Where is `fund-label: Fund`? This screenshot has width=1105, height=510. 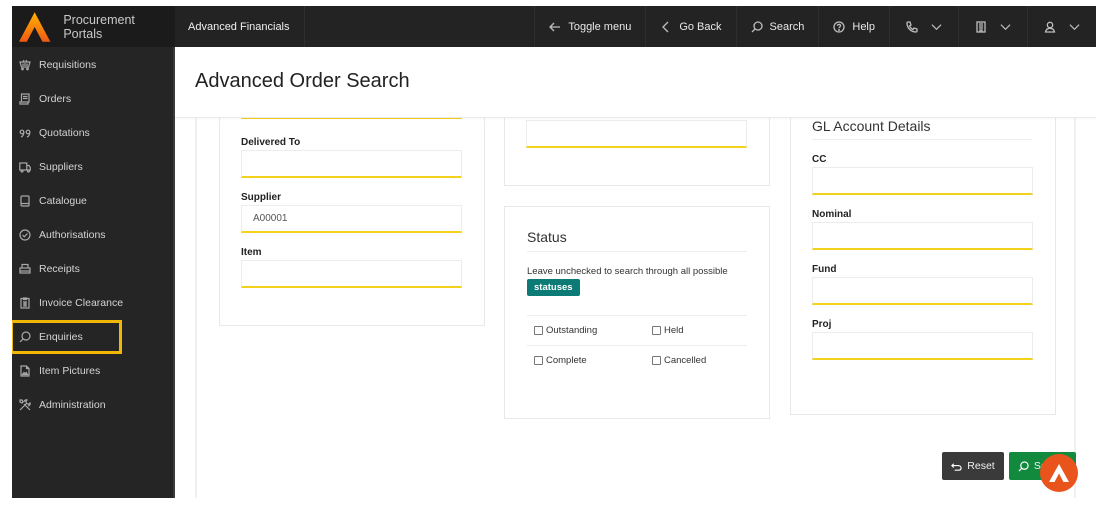
fund-label: Fund is located at coordinates (824, 269).